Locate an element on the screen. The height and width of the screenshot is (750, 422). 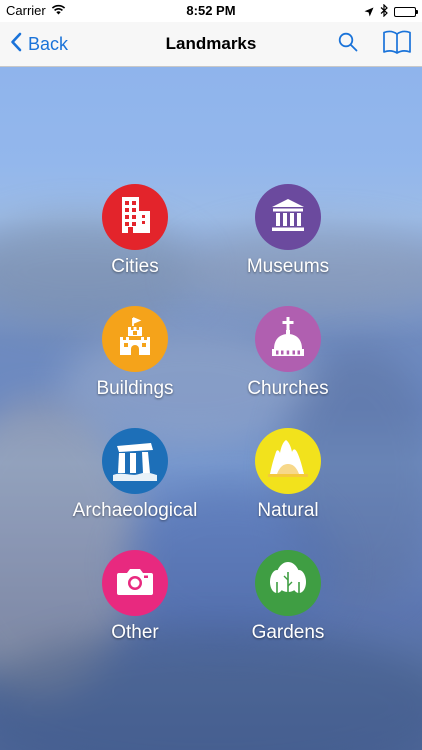
status-right is located at coordinates (391, 11).